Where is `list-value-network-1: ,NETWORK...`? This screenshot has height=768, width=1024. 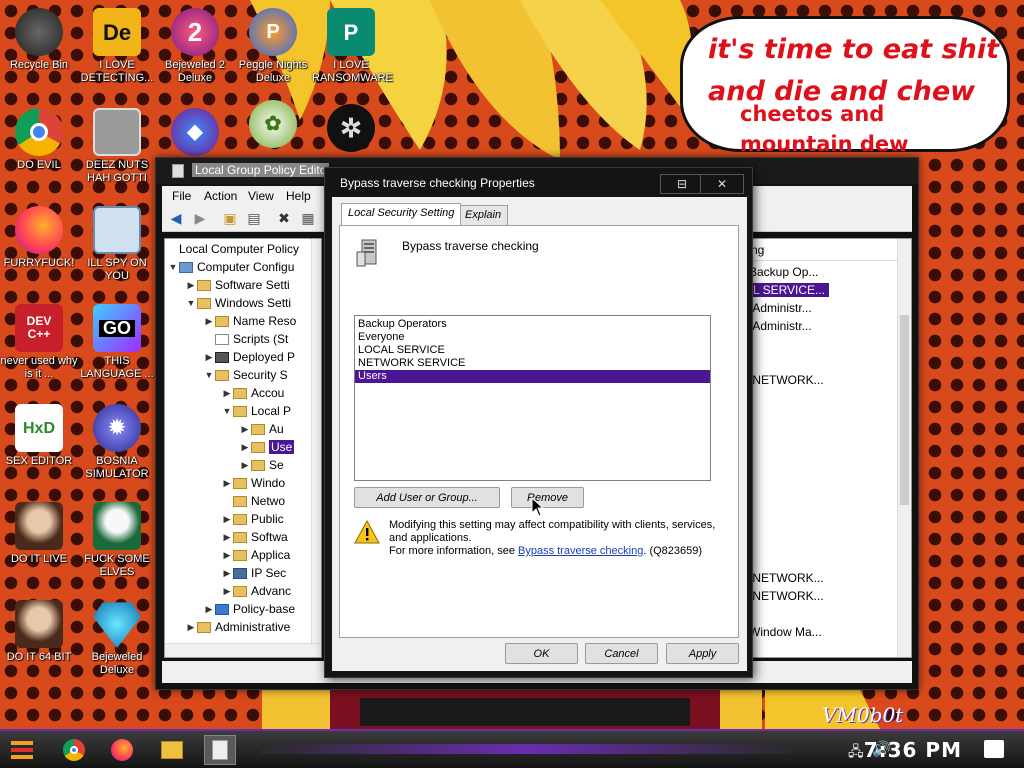 list-value-network-1: ,NETWORK... is located at coordinates (786, 380).